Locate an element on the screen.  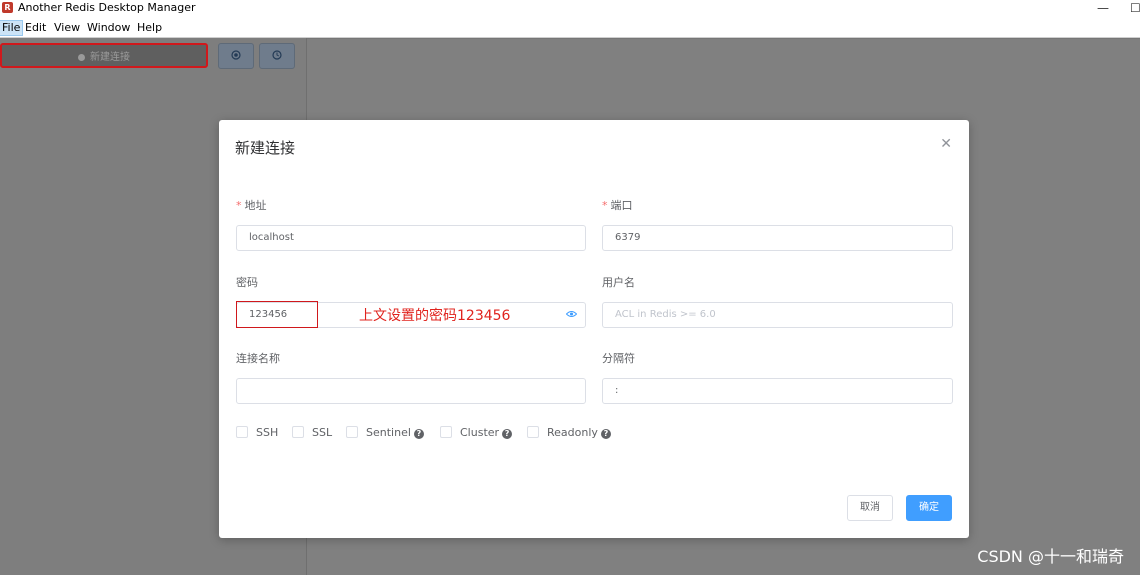
host-label-text: 地址 is located at coordinates (255, 205).